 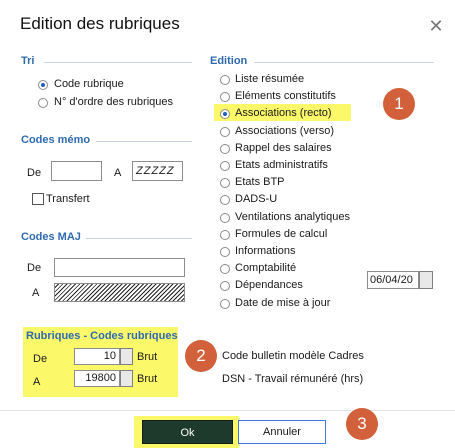 What do you see at coordinates (256, 199) in the screenshot?
I see `edition-option-label: DADS-U` at bounding box center [256, 199].